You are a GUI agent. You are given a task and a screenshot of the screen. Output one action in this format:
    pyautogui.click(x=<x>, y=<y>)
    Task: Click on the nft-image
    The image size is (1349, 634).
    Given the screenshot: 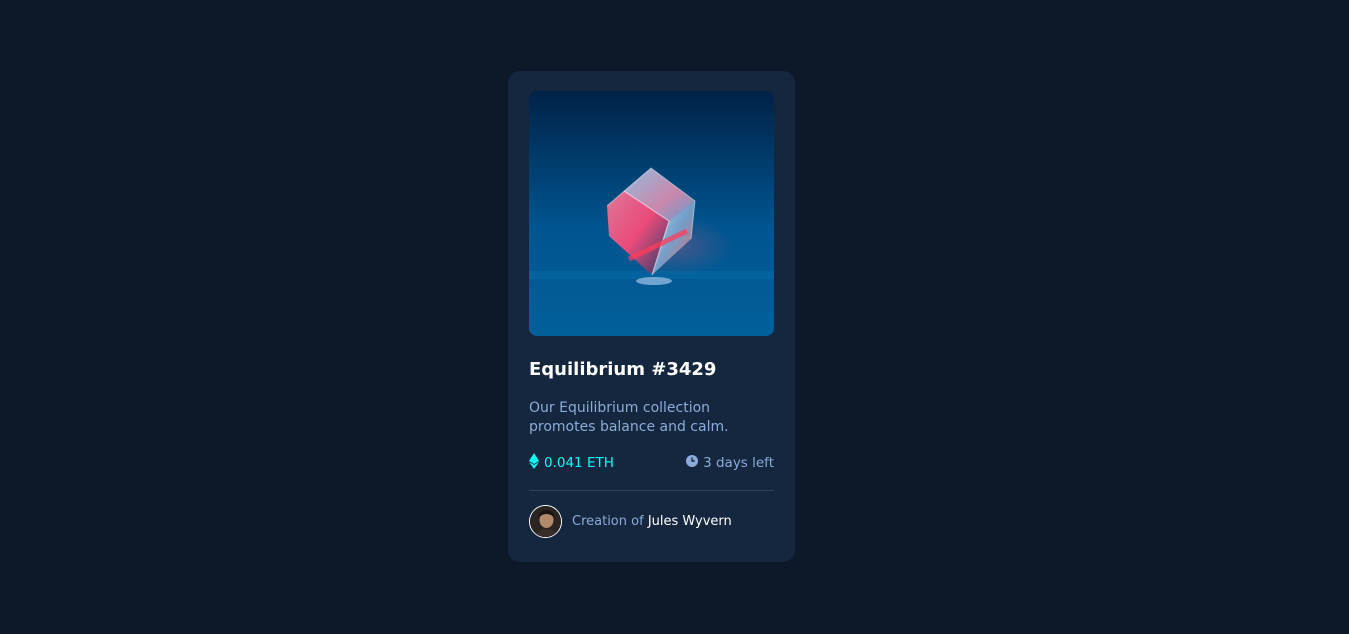 What is the action you would take?
    pyautogui.click(x=651, y=213)
    